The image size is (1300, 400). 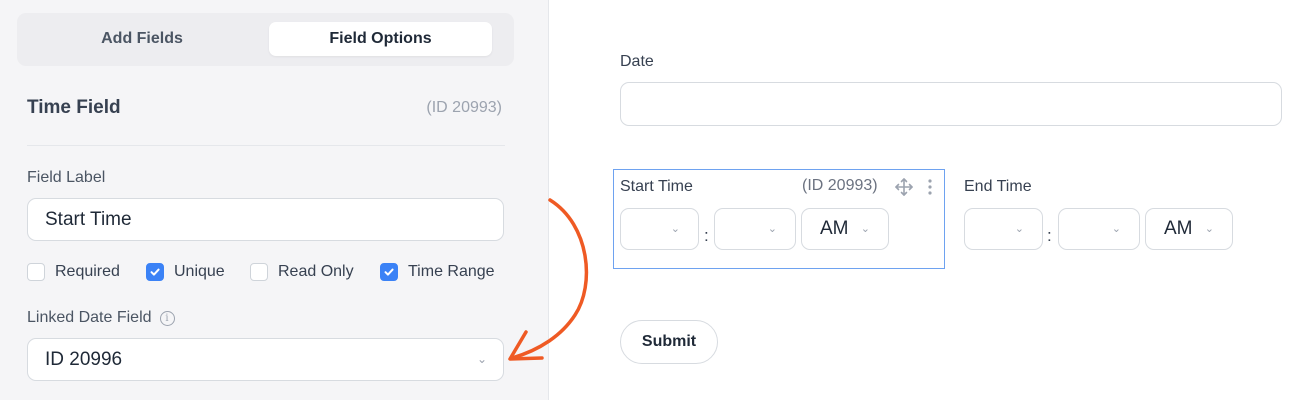 I want to click on time-range-checkbox, so click(x=389, y=272).